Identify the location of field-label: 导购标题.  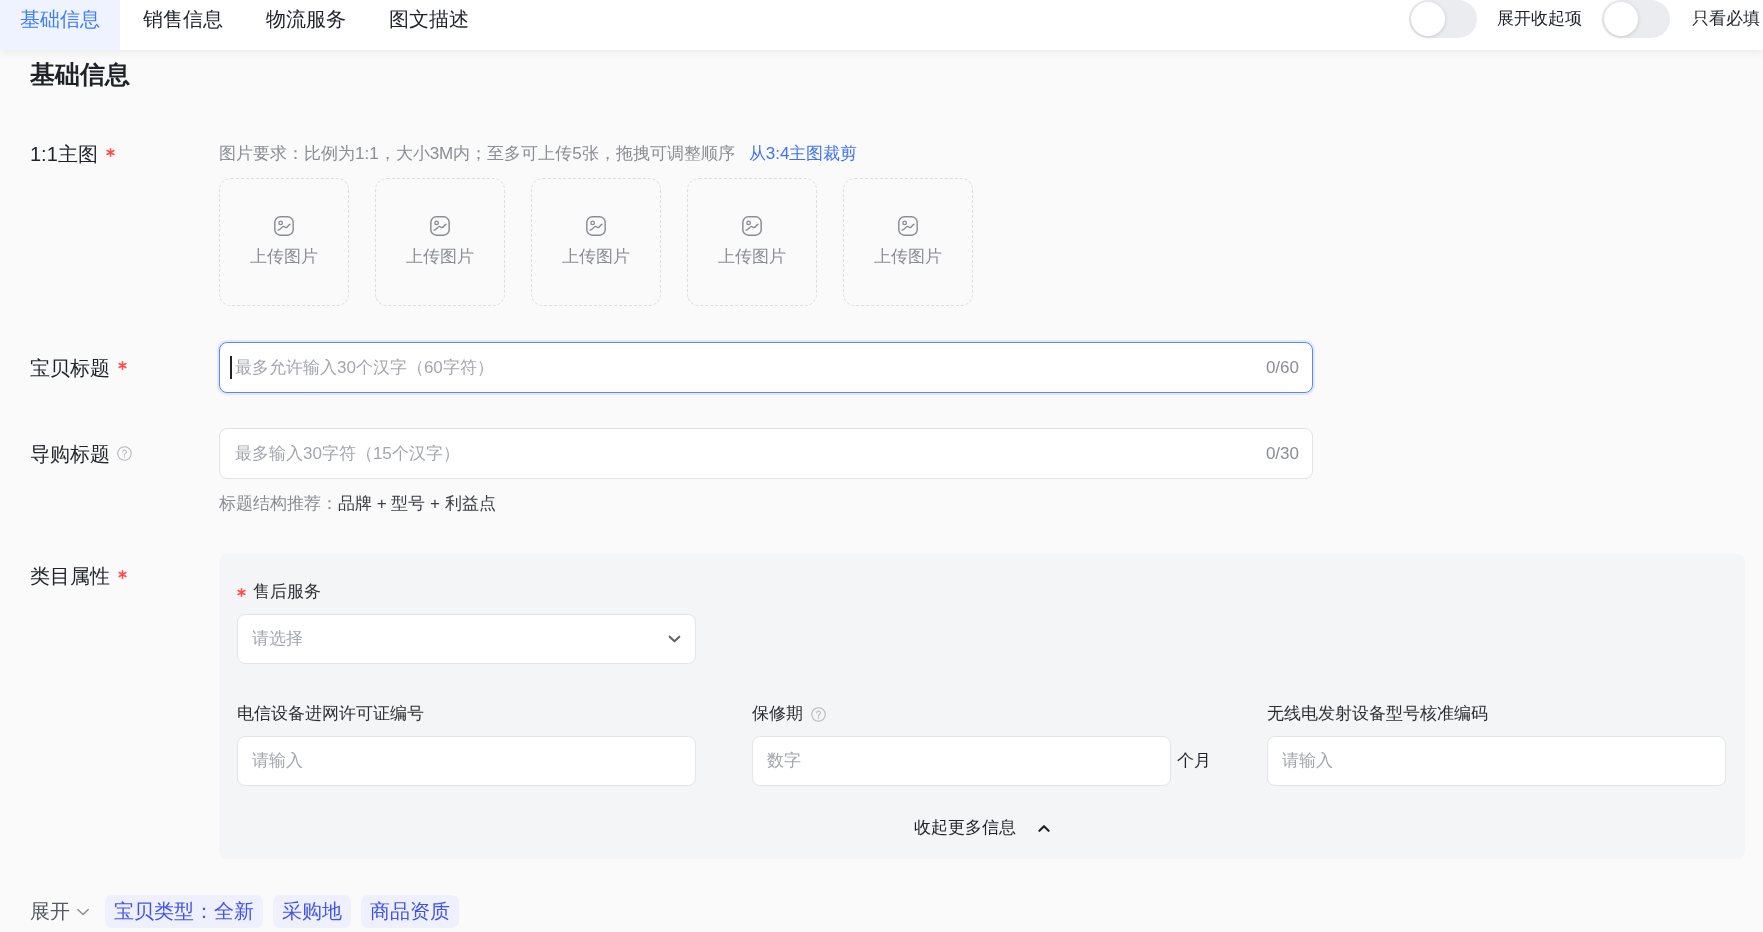
(70, 454).